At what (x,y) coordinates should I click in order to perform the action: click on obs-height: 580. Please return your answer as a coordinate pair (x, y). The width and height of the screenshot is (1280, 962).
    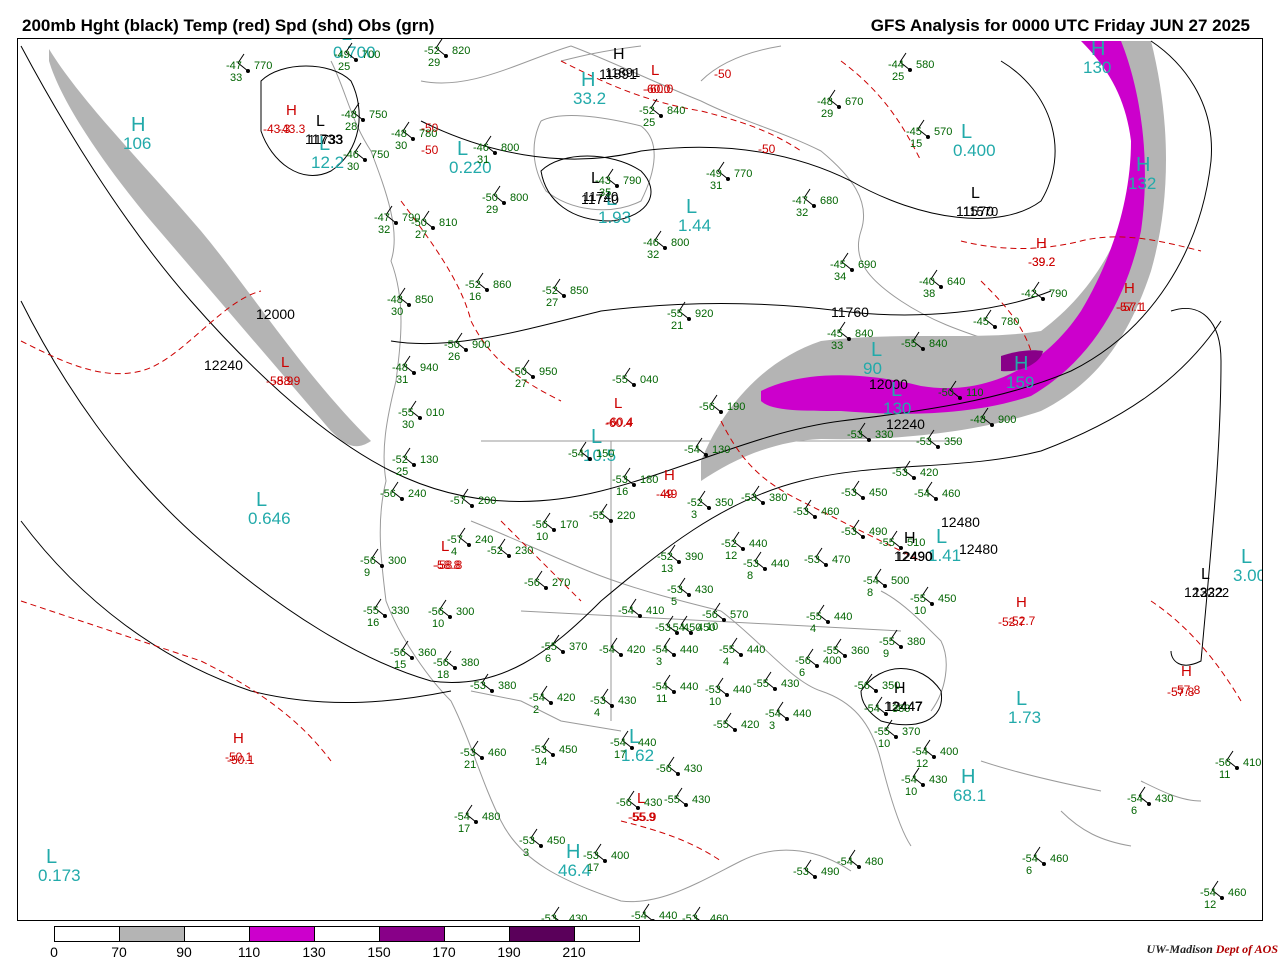
    Looking at the image, I should click on (925, 65).